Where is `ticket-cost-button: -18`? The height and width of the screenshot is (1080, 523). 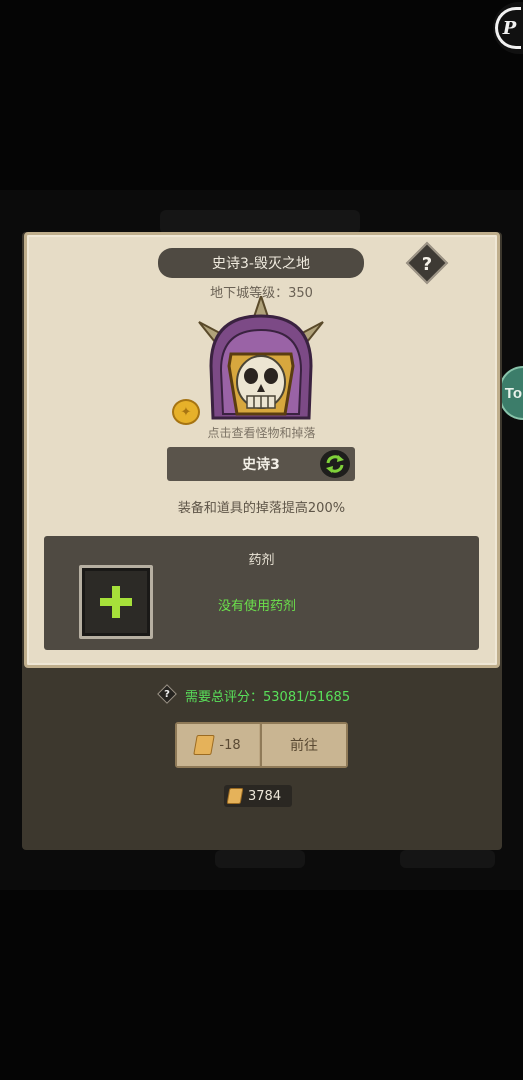 ticket-cost-button: -18 is located at coordinates (218, 745).